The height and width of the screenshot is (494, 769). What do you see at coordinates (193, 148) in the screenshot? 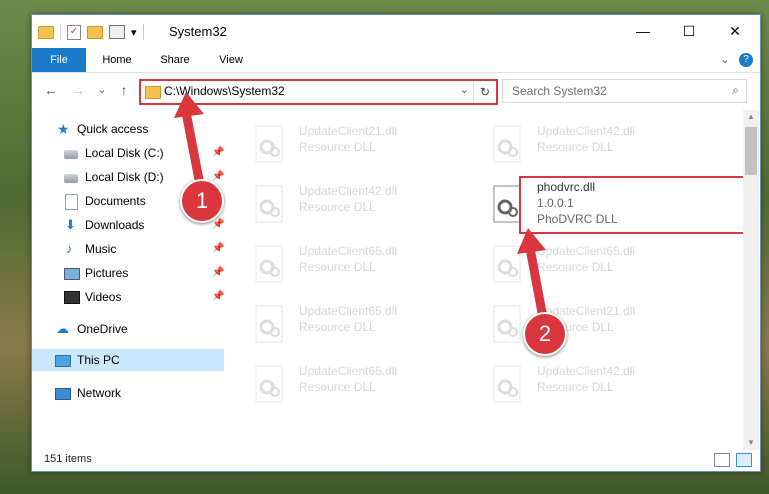
I see `arrow-one` at bounding box center [193, 148].